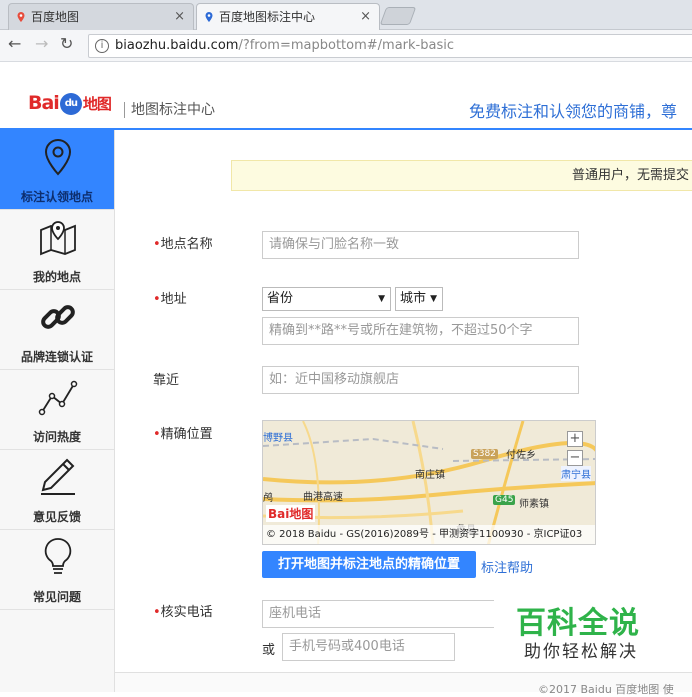 The width and height of the screenshot is (692, 697). I want to click on map-label: 付佐乡, so click(521, 455).